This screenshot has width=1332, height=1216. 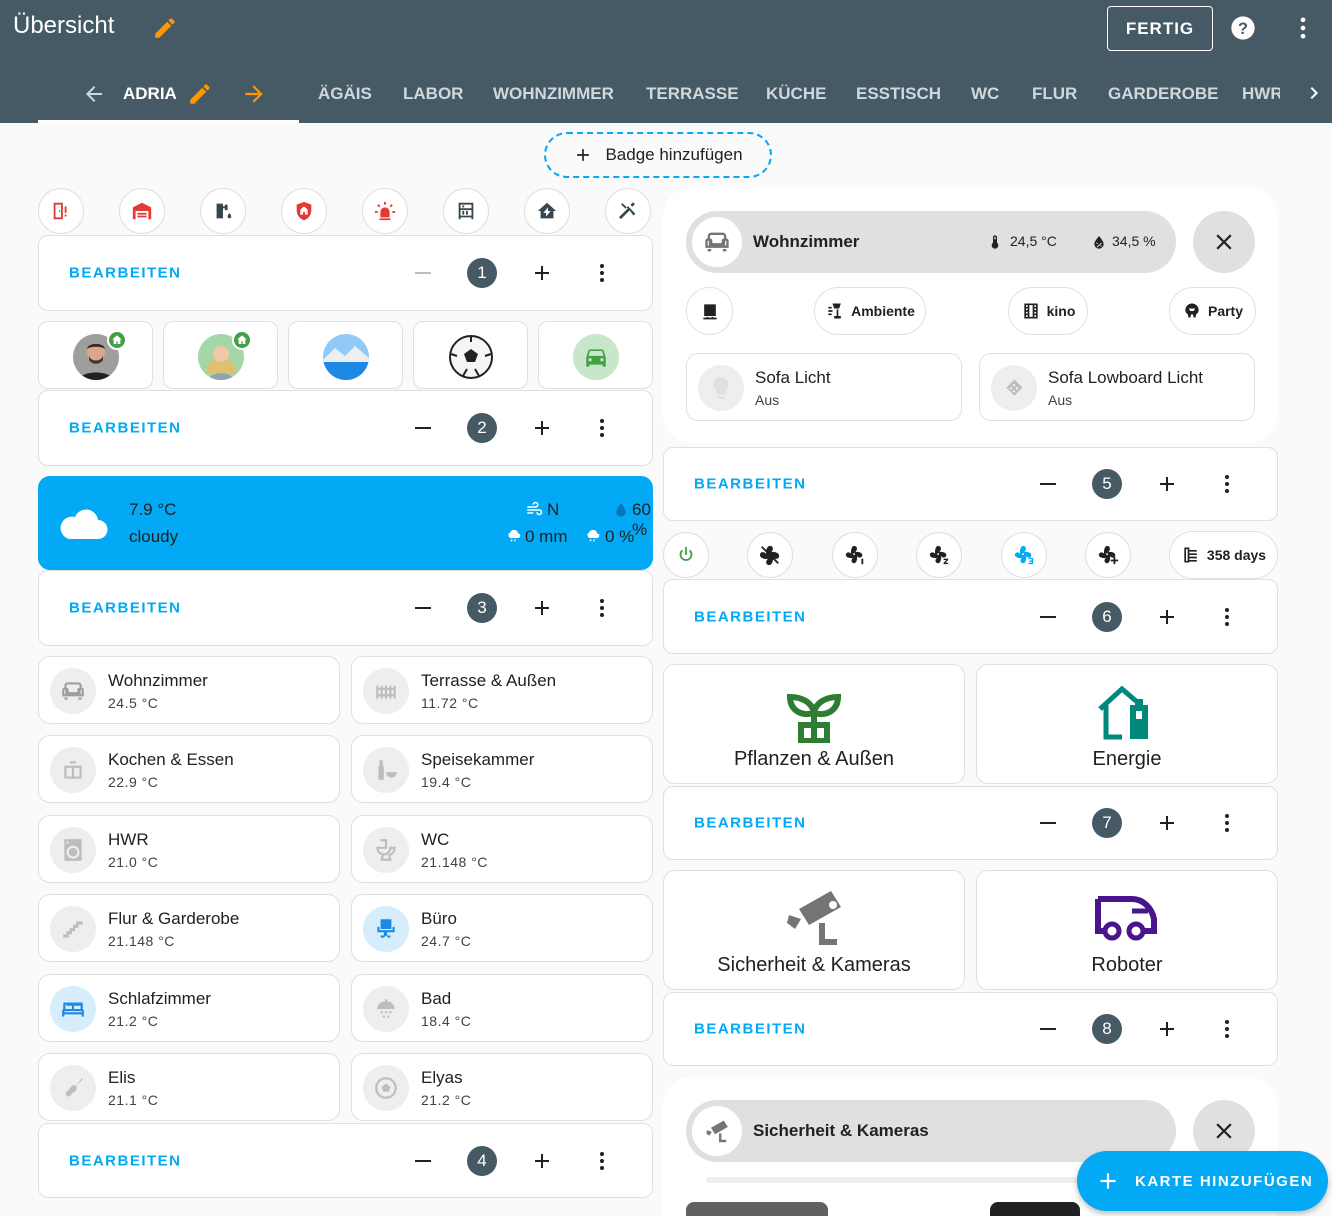 What do you see at coordinates (189, 769) in the screenshot?
I see `room-card-kochen-essen: Kochen & Essen 22.9 °C` at bounding box center [189, 769].